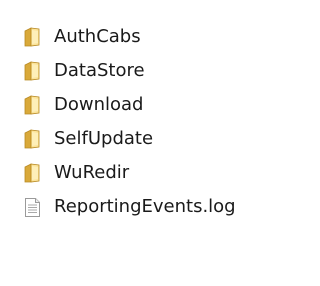 This screenshot has width=320, height=286. What do you see at coordinates (104, 138) in the screenshot?
I see `item-name: SelfUpdate` at bounding box center [104, 138].